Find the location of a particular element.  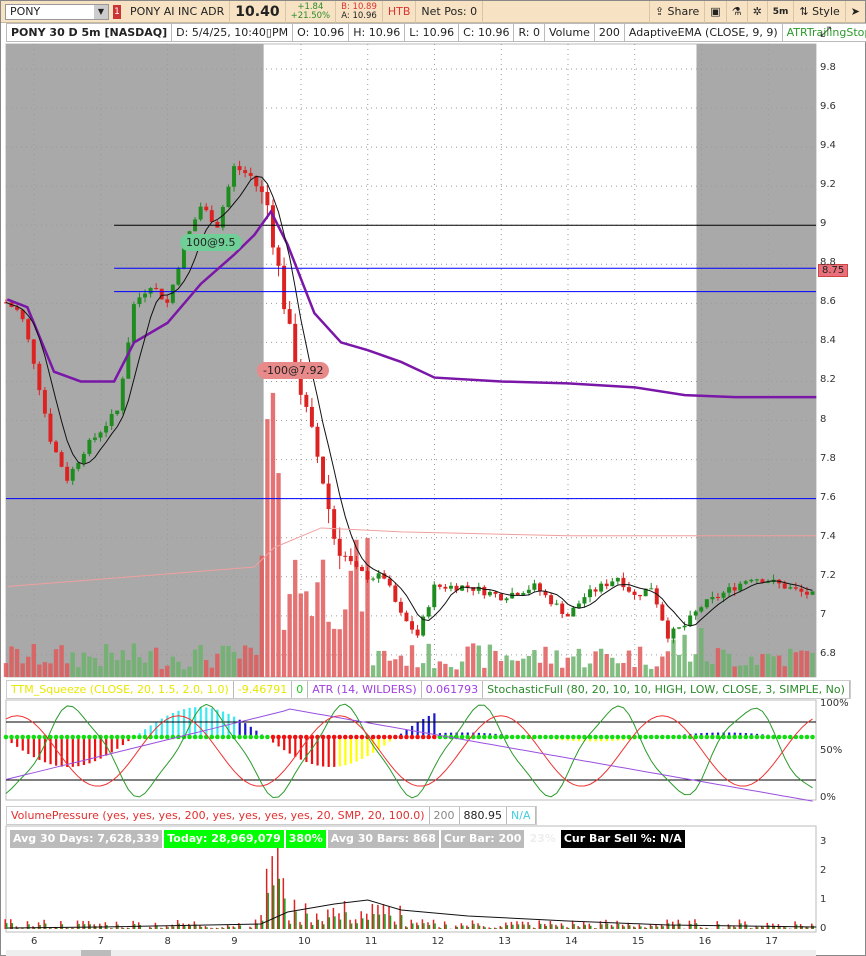

atr-value: 0.061793 is located at coordinates (453, 689).